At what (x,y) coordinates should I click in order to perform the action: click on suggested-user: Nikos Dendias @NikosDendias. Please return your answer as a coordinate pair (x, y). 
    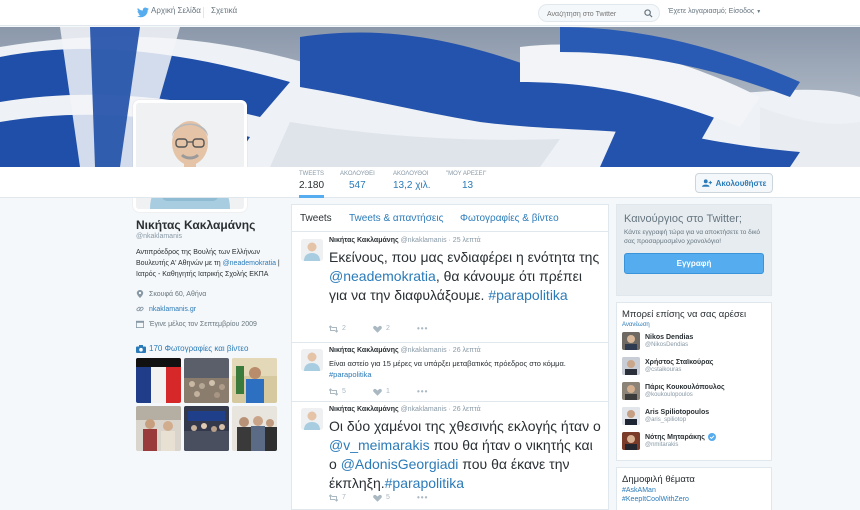
    Looking at the image, I should click on (694, 340).